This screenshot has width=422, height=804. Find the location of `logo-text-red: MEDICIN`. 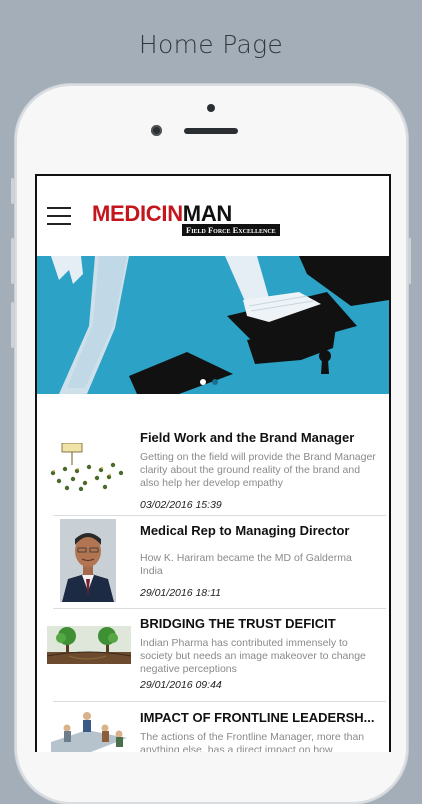

logo-text-red: MEDICIN is located at coordinates (137, 213).